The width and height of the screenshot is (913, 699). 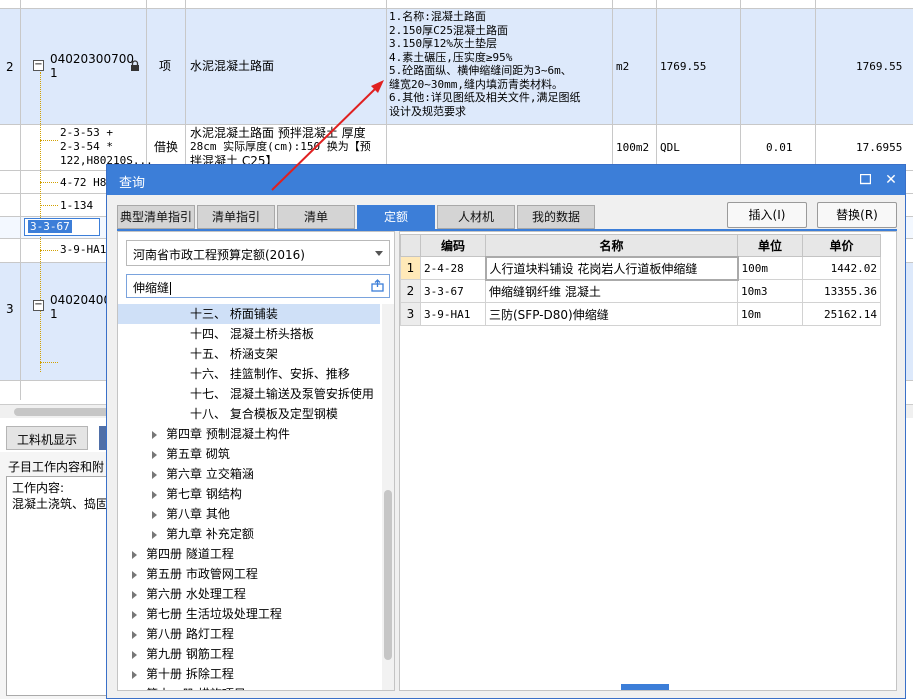 I want to click on column-header-price: 单价, so click(x=841, y=245).